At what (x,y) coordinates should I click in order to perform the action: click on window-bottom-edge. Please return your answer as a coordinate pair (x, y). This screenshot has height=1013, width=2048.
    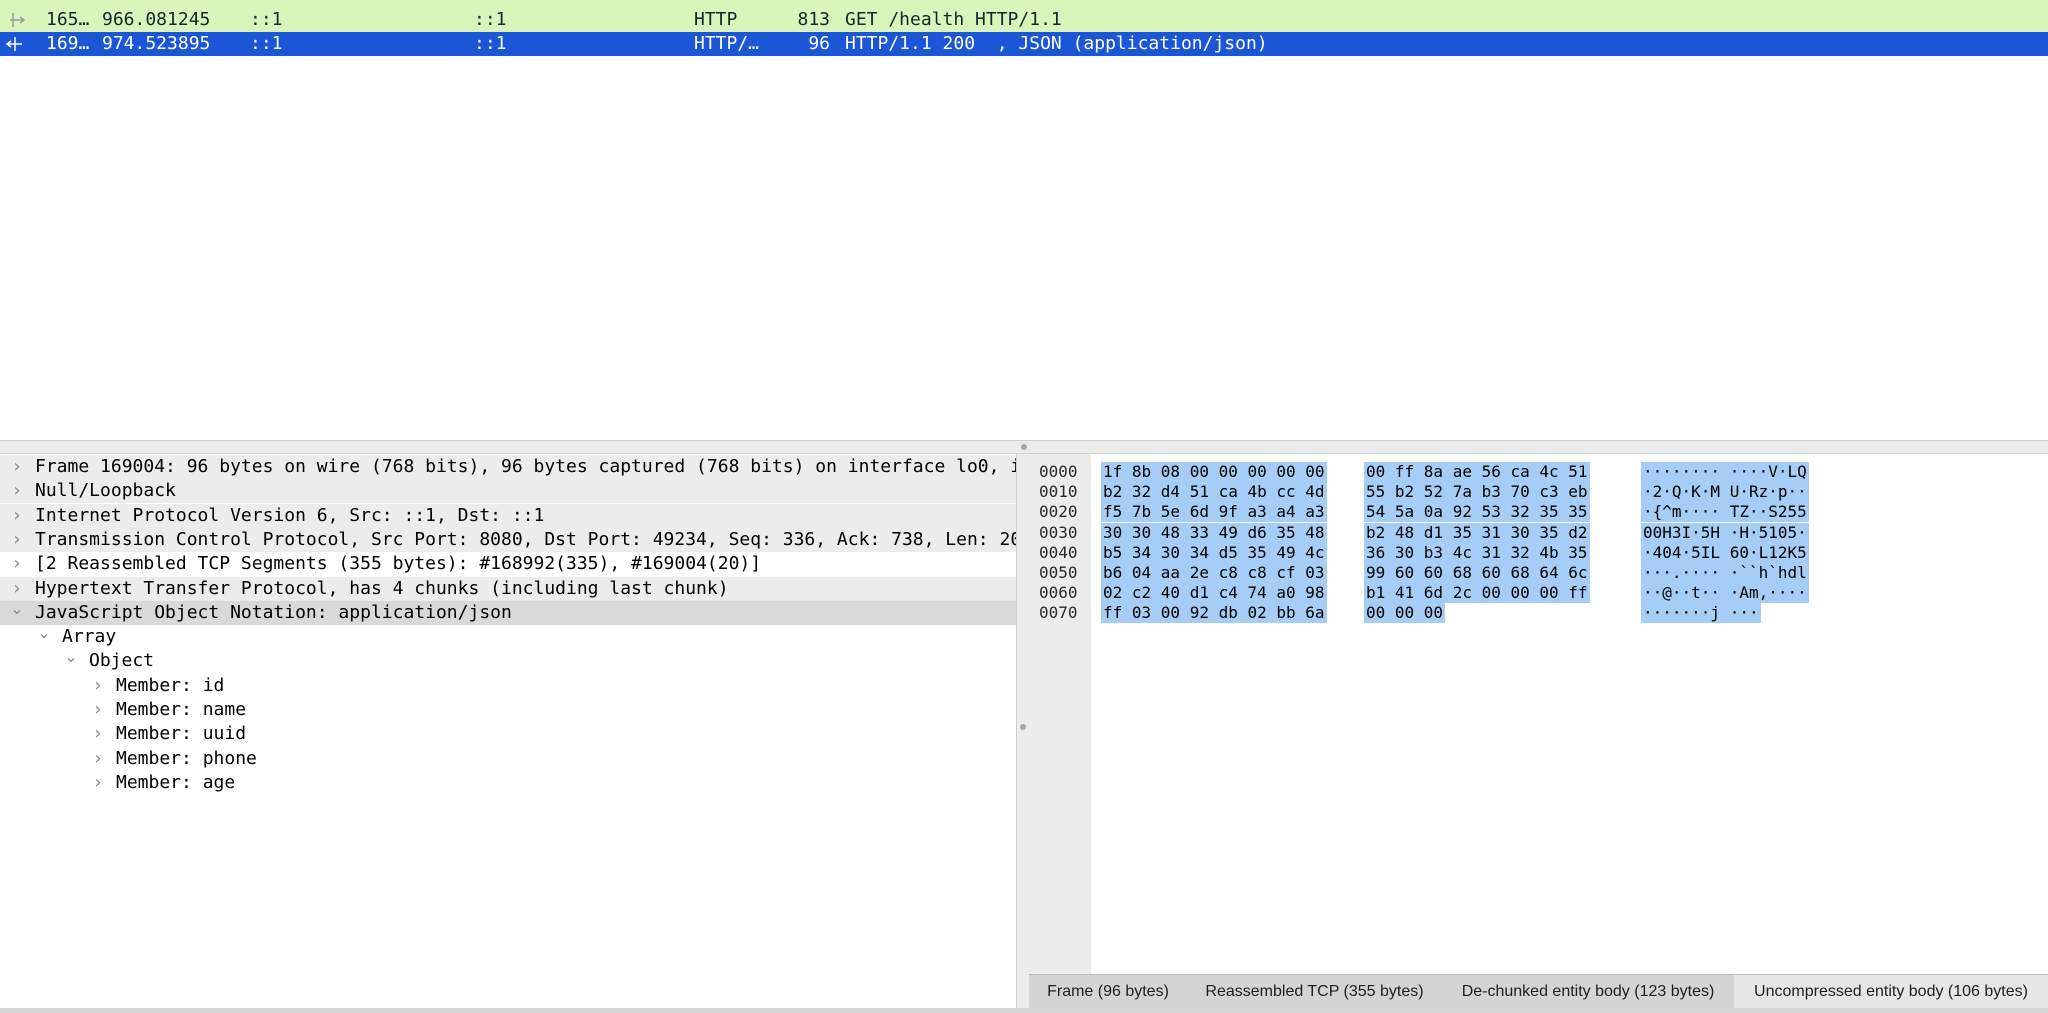
    Looking at the image, I should click on (1024, 1010).